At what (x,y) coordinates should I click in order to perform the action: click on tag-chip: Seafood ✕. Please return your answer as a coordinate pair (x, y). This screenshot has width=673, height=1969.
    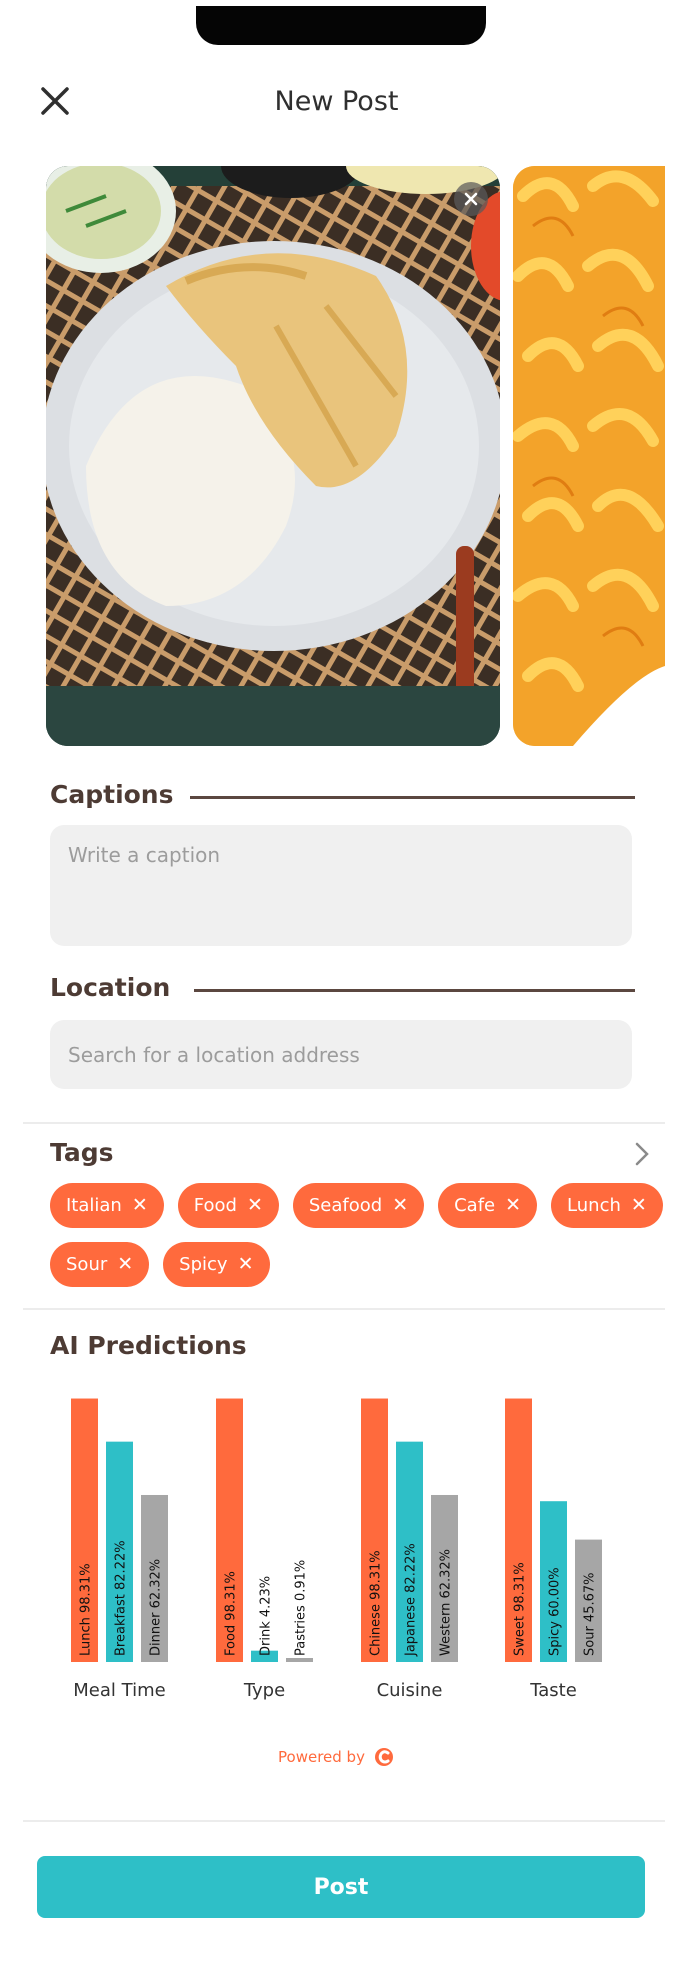
    Looking at the image, I should click on (358, 1205).